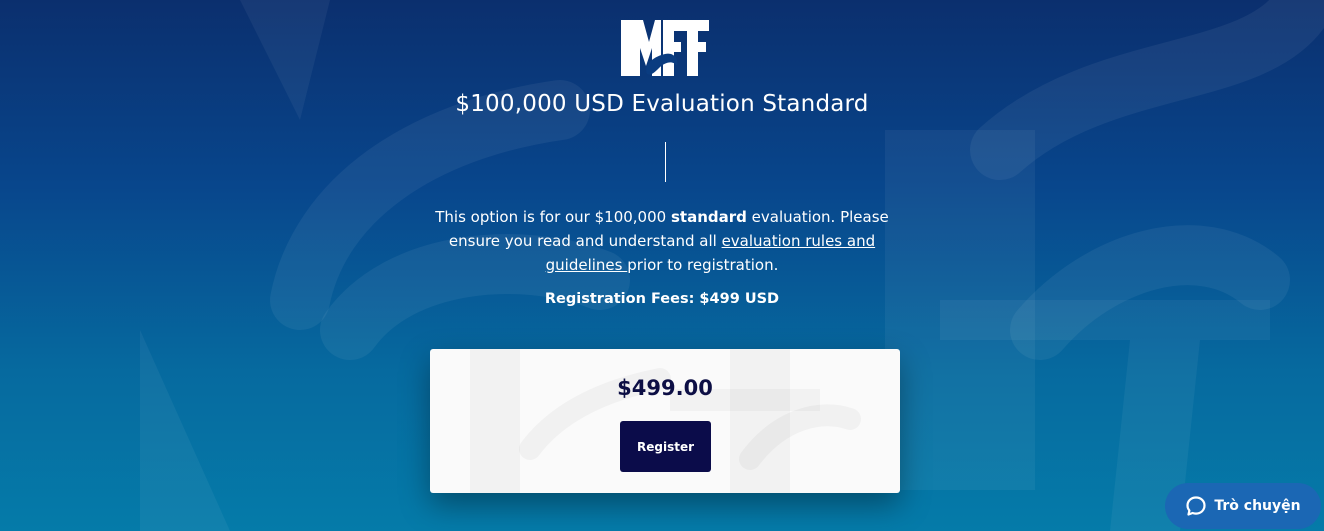  Describe the element at coordinates (708, 217) in the screenshot. I see `description-bold-standard: standard` at that location.